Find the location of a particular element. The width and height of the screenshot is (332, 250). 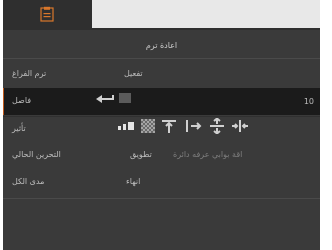

page-title: اعادة ترم is located at coordinates (161, 45).